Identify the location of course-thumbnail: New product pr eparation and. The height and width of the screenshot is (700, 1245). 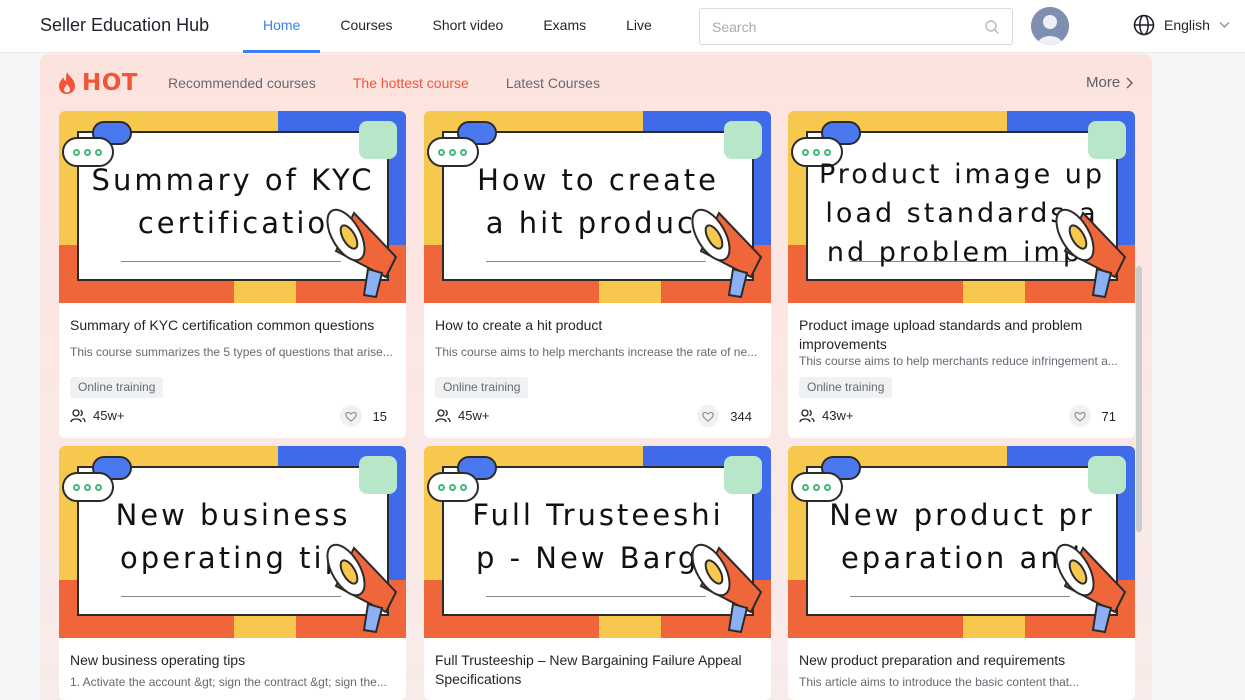
(961, 542).